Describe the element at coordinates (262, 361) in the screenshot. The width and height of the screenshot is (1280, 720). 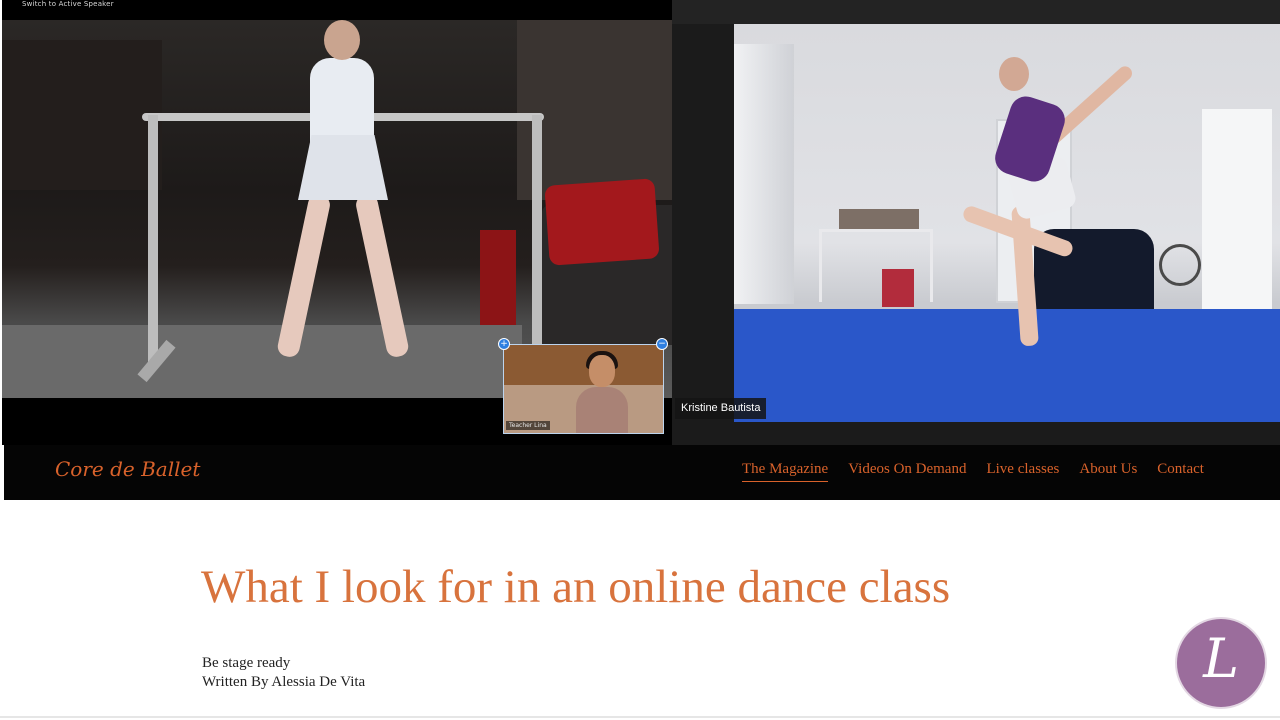
I see `floor` at that location.